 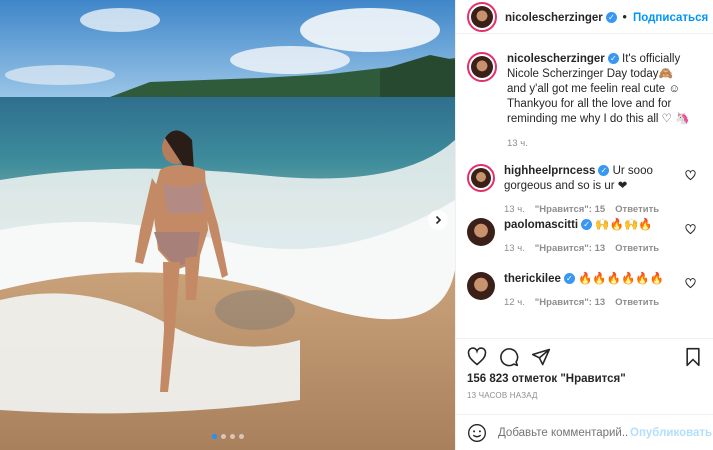 I want to click on bookmark-icon, so click(x=693, y=357).